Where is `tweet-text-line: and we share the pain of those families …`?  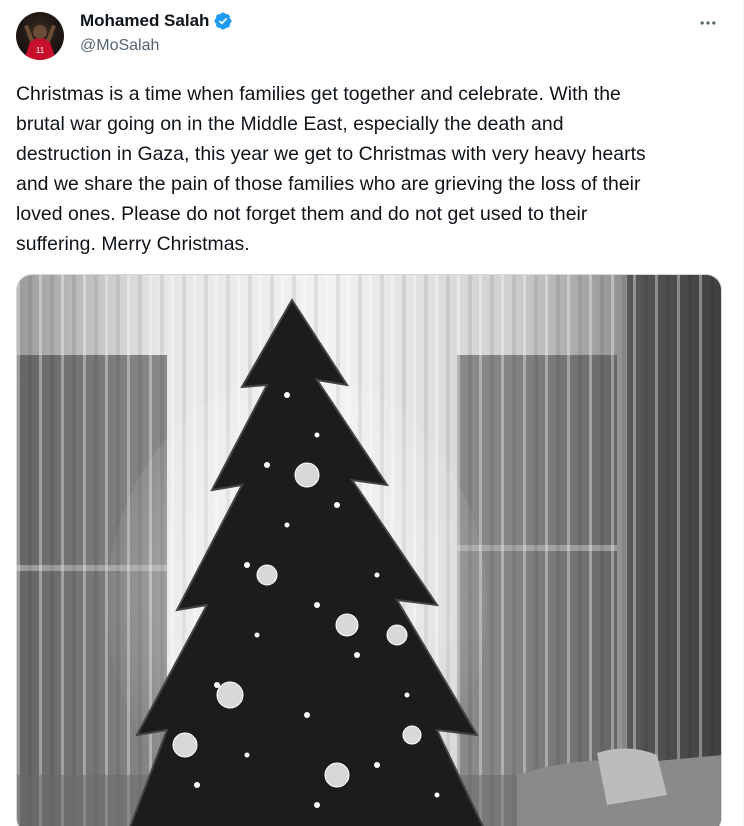 tweet-text-line: and we share the pain of those families … is located at coordinates (328, 184).